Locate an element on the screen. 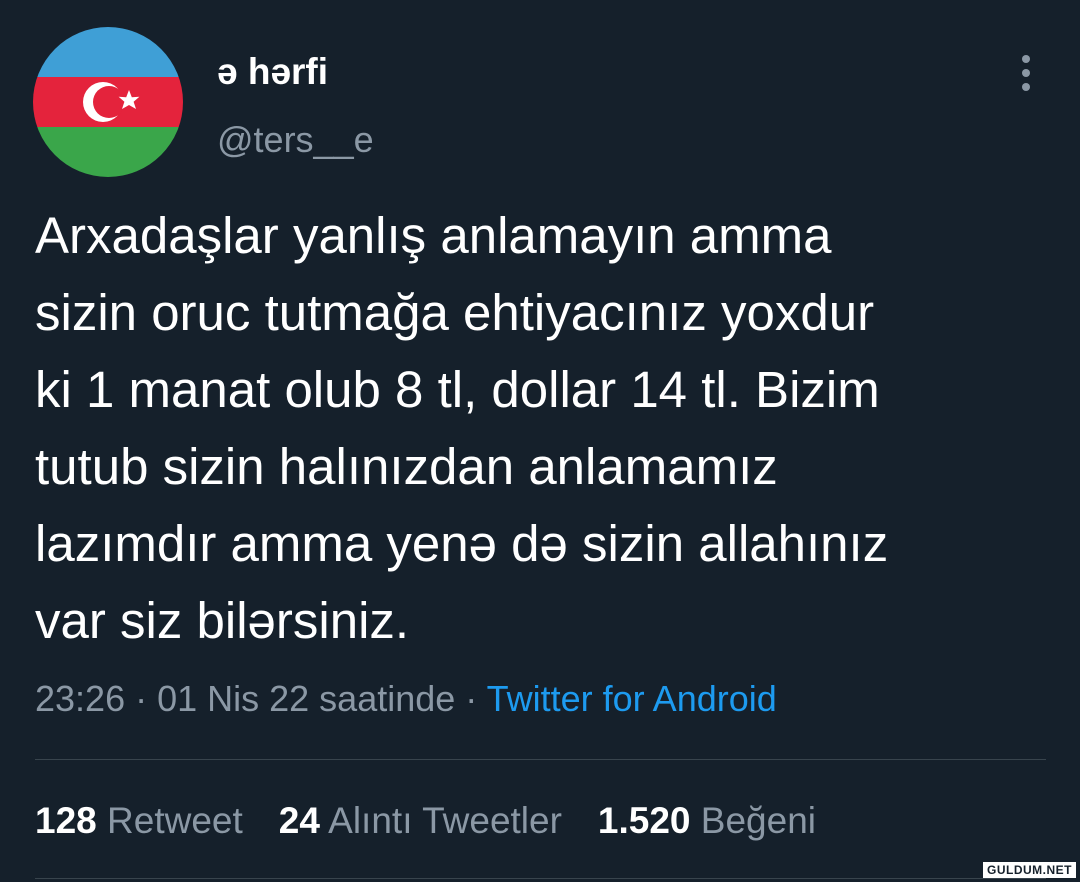 The width and height of the screenshot is (1080, 882). avatar is located at coordinates (108, 102).